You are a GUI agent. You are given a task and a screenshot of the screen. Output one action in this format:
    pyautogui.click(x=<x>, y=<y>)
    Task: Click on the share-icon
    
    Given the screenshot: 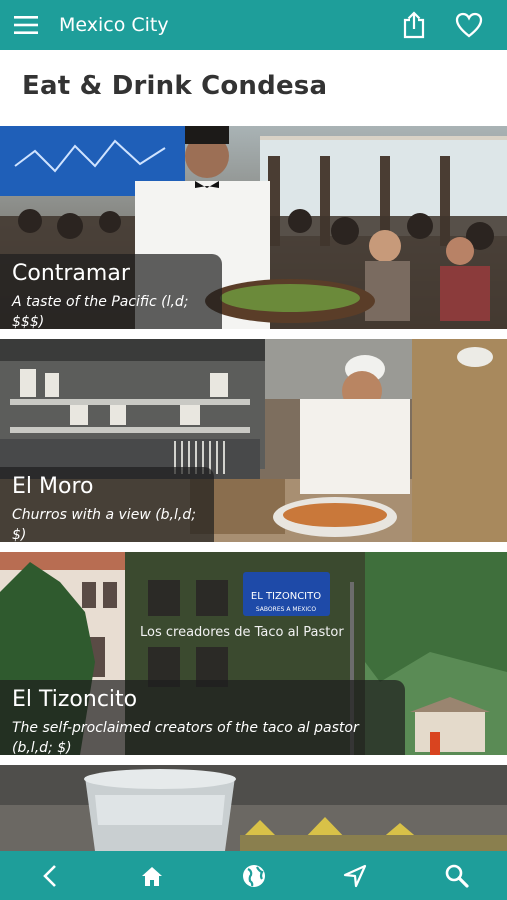 What is the action you would take?
    pyautogui.click(x=414, y=25)
    